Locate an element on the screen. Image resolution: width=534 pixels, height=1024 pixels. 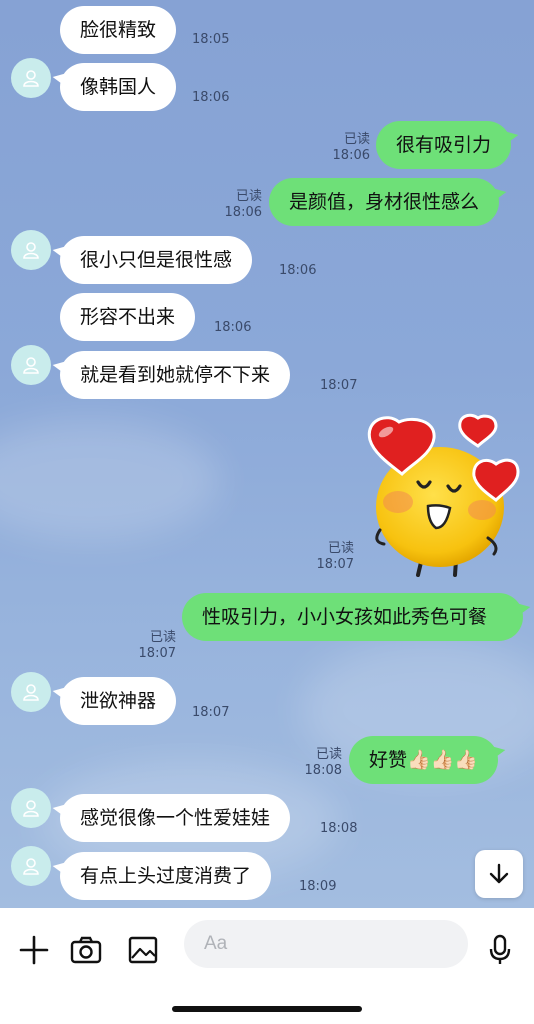
message-input is located at coordinates (326, 944).